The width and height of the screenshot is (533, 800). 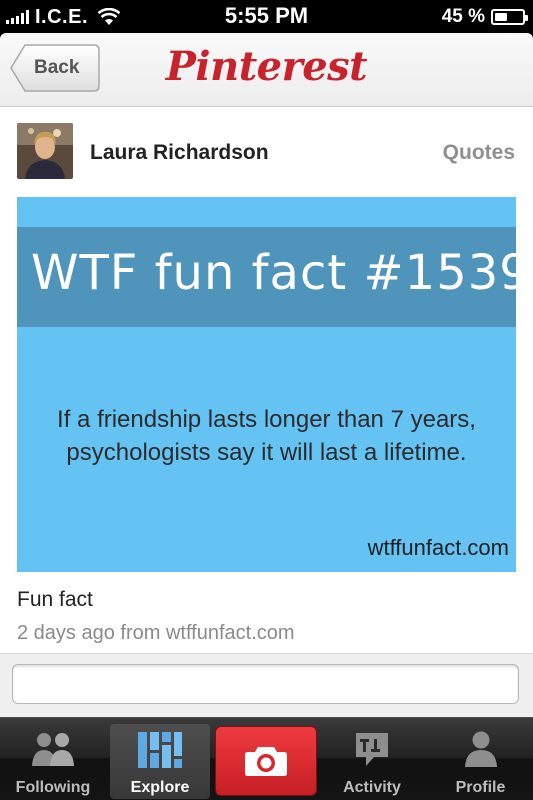 I want to click on tab-profile: Profile, so click(x=480, y=759).